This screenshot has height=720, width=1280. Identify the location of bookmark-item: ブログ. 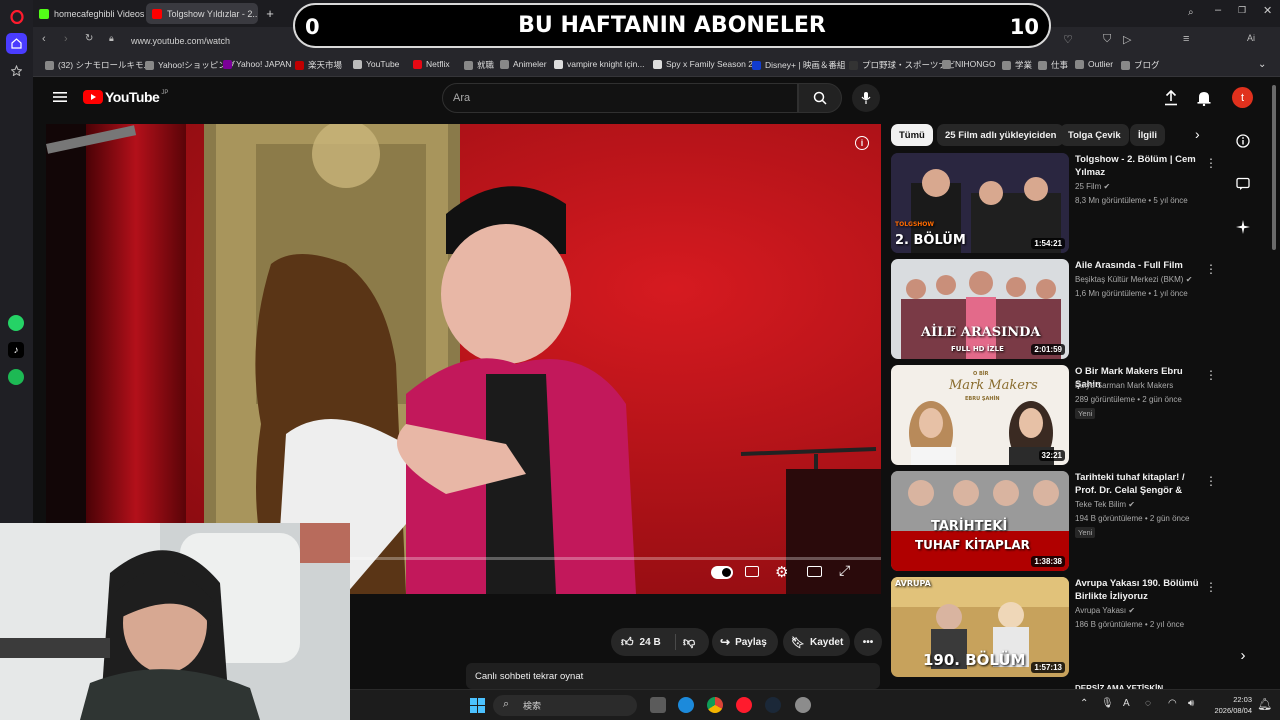
(1140, 65).